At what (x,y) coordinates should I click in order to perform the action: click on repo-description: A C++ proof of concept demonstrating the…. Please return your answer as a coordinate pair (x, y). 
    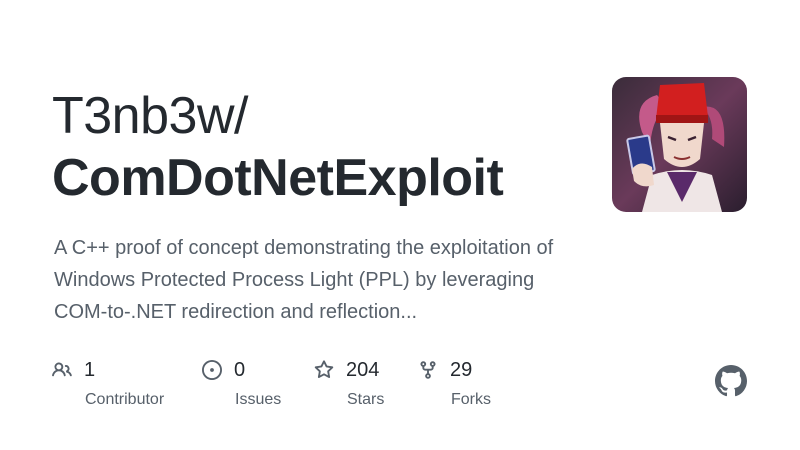
    Looking at the image, I should click on (304, 280).